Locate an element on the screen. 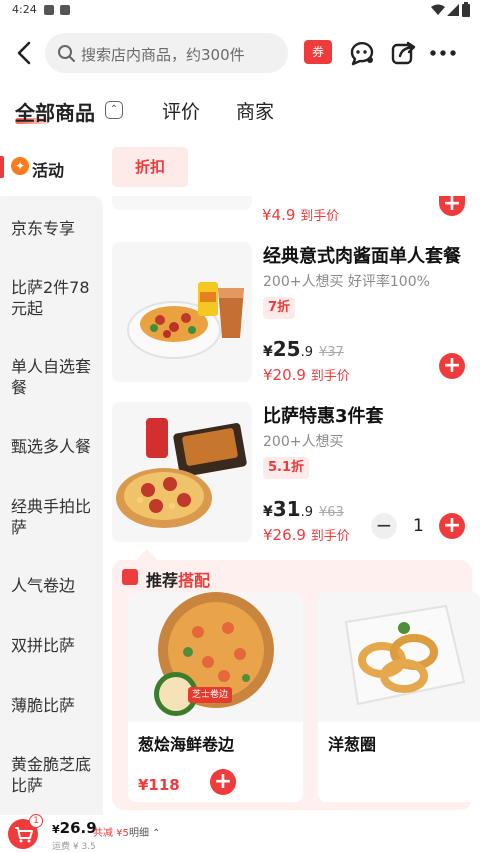 The image size is (480, 853). flame-icon: ✦ is located at coordinates (20, 166).